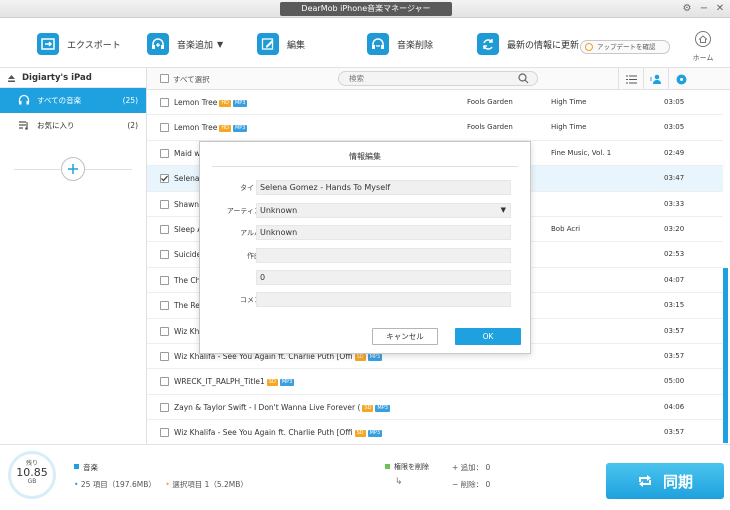 The height and width of the screenshot is (510, 730). I want to click on home-button: ホーム, so click(703, 46).